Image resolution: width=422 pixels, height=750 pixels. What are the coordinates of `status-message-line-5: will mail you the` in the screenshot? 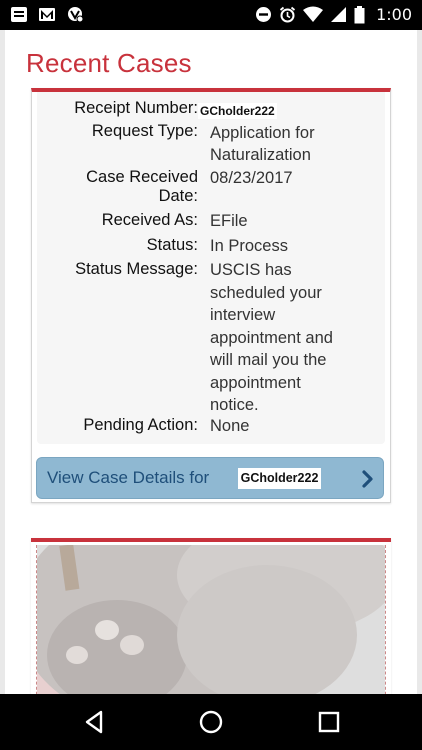 It's located at (268, 360).